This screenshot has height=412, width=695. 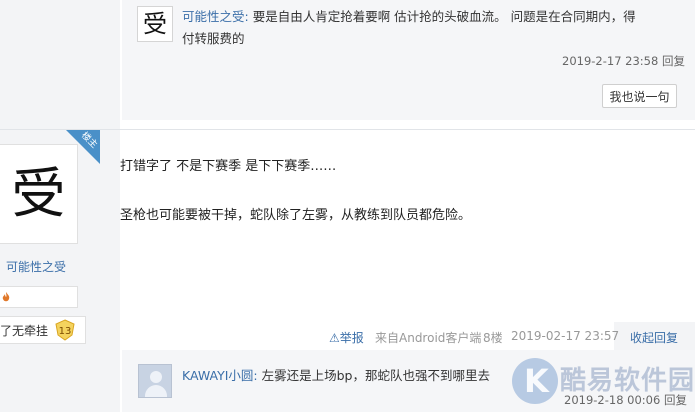 I want to click on level-number: 13, so click(x=65, y=331).